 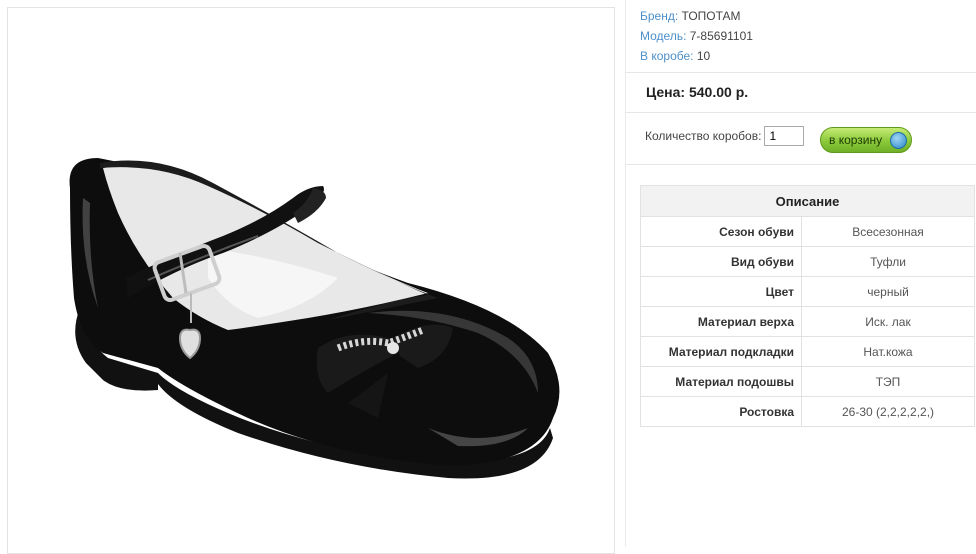 I want to click on spec-title: Описание, so click(x=807, y=201).